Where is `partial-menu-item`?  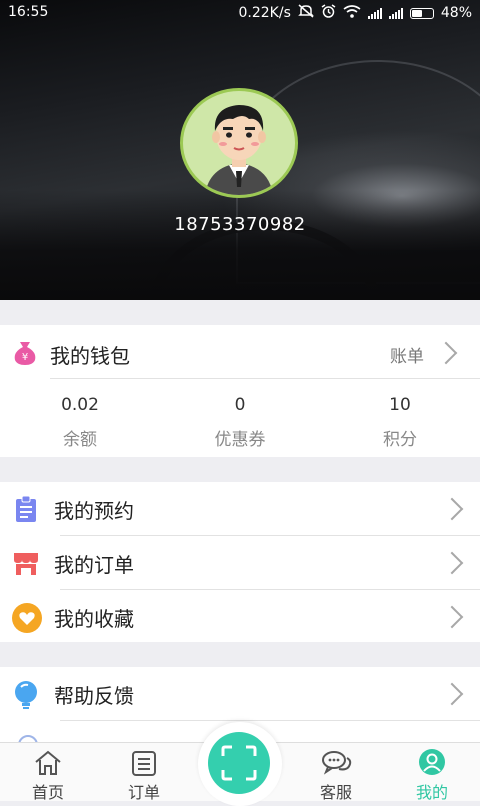
partial-menu-item is located at coordinates (28, 738).